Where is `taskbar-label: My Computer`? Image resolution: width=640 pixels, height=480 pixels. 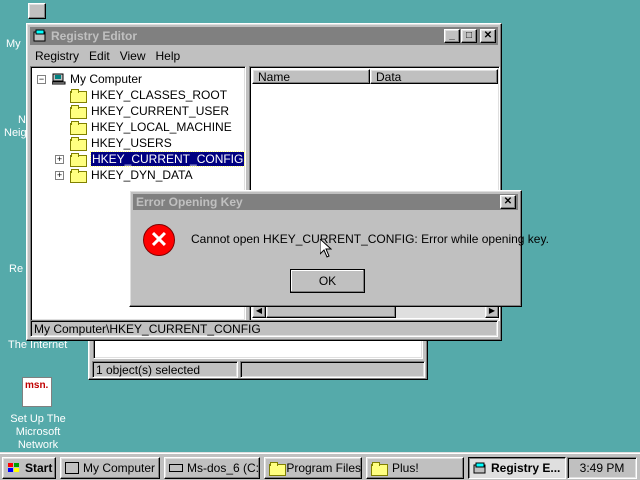
taskbar-label: My Computer is located at coordinates (119, 468).